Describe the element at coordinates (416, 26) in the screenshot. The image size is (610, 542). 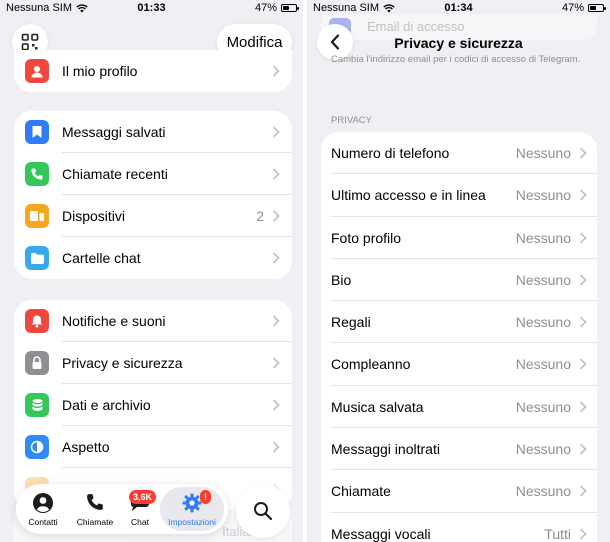
I see `email-row-label: Email di accesso` at that location.